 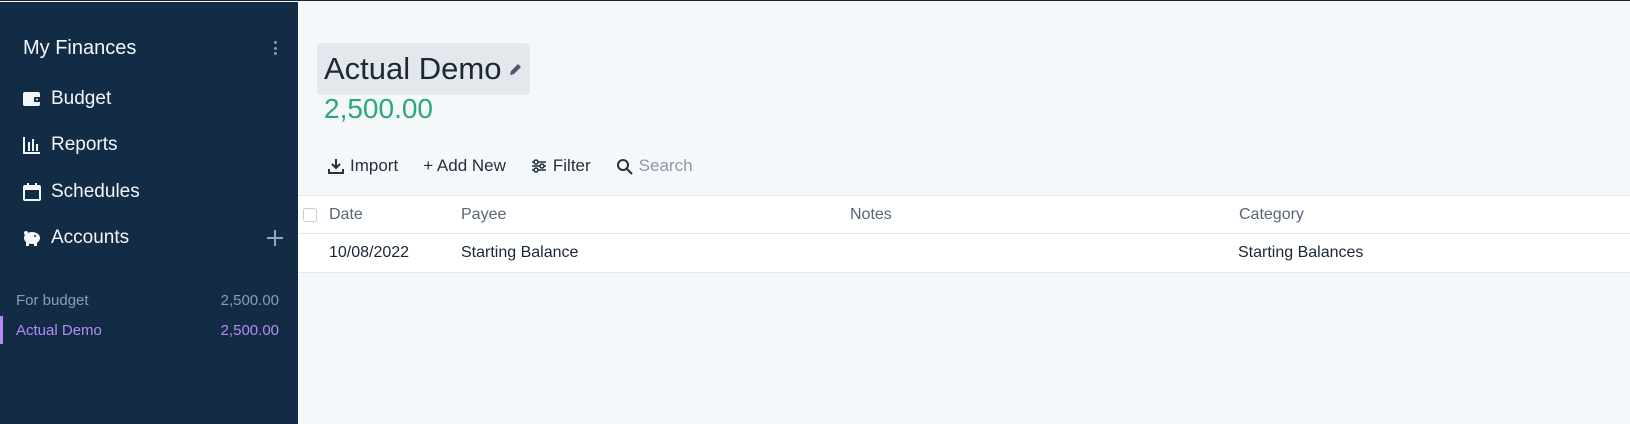 What do you see at coordinates (310, 215) in the screenshot?
I see `select-all-checkbox` at bounding box center [310, 215].